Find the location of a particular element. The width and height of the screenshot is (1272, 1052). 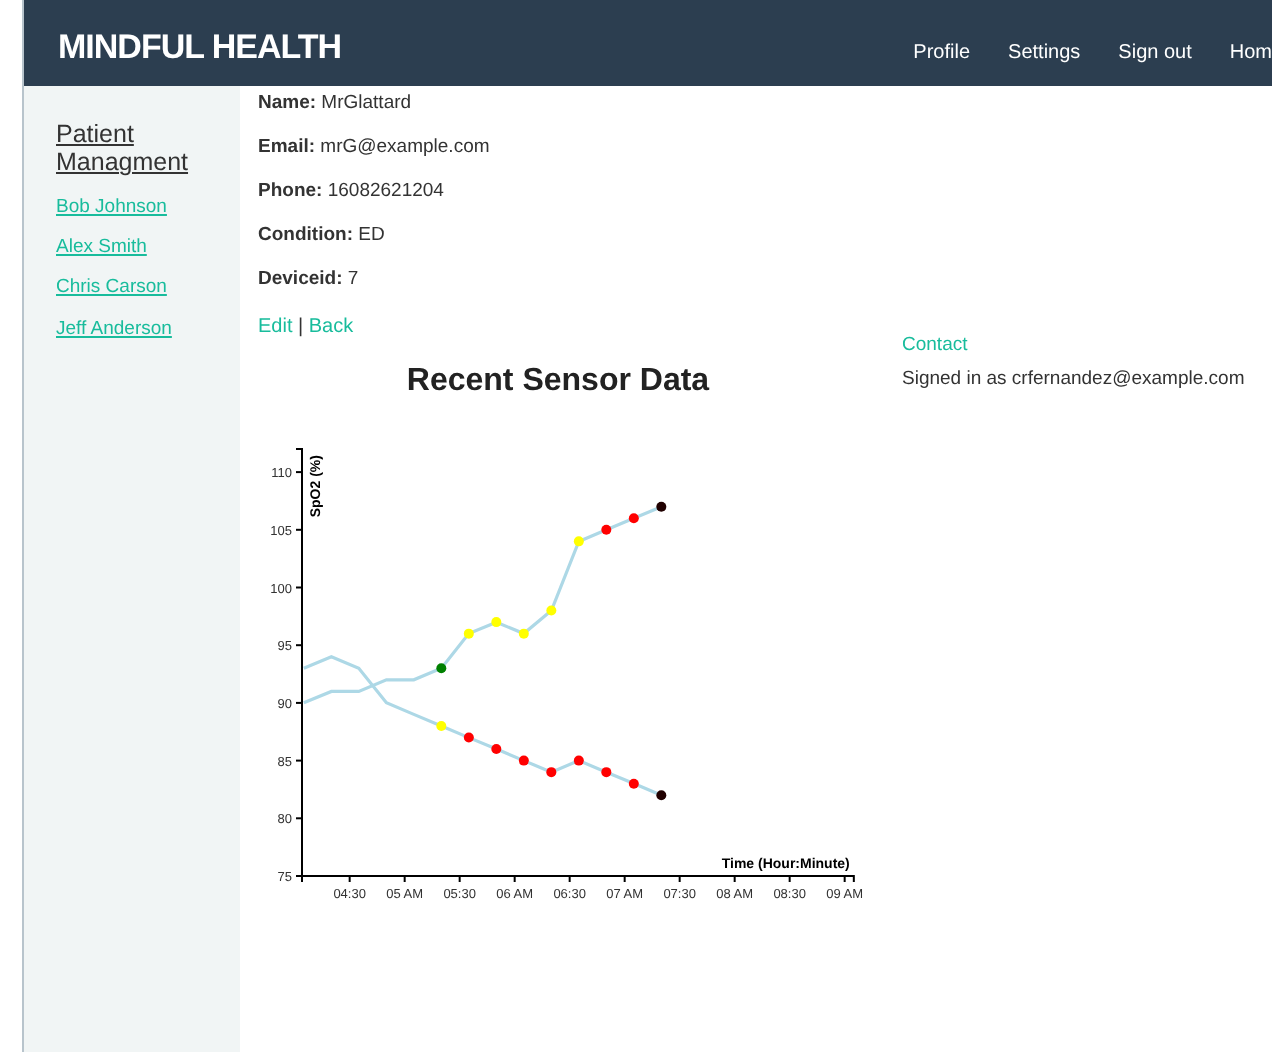

sidebar-title: Patient Managment is located at coordinates (148, 149).